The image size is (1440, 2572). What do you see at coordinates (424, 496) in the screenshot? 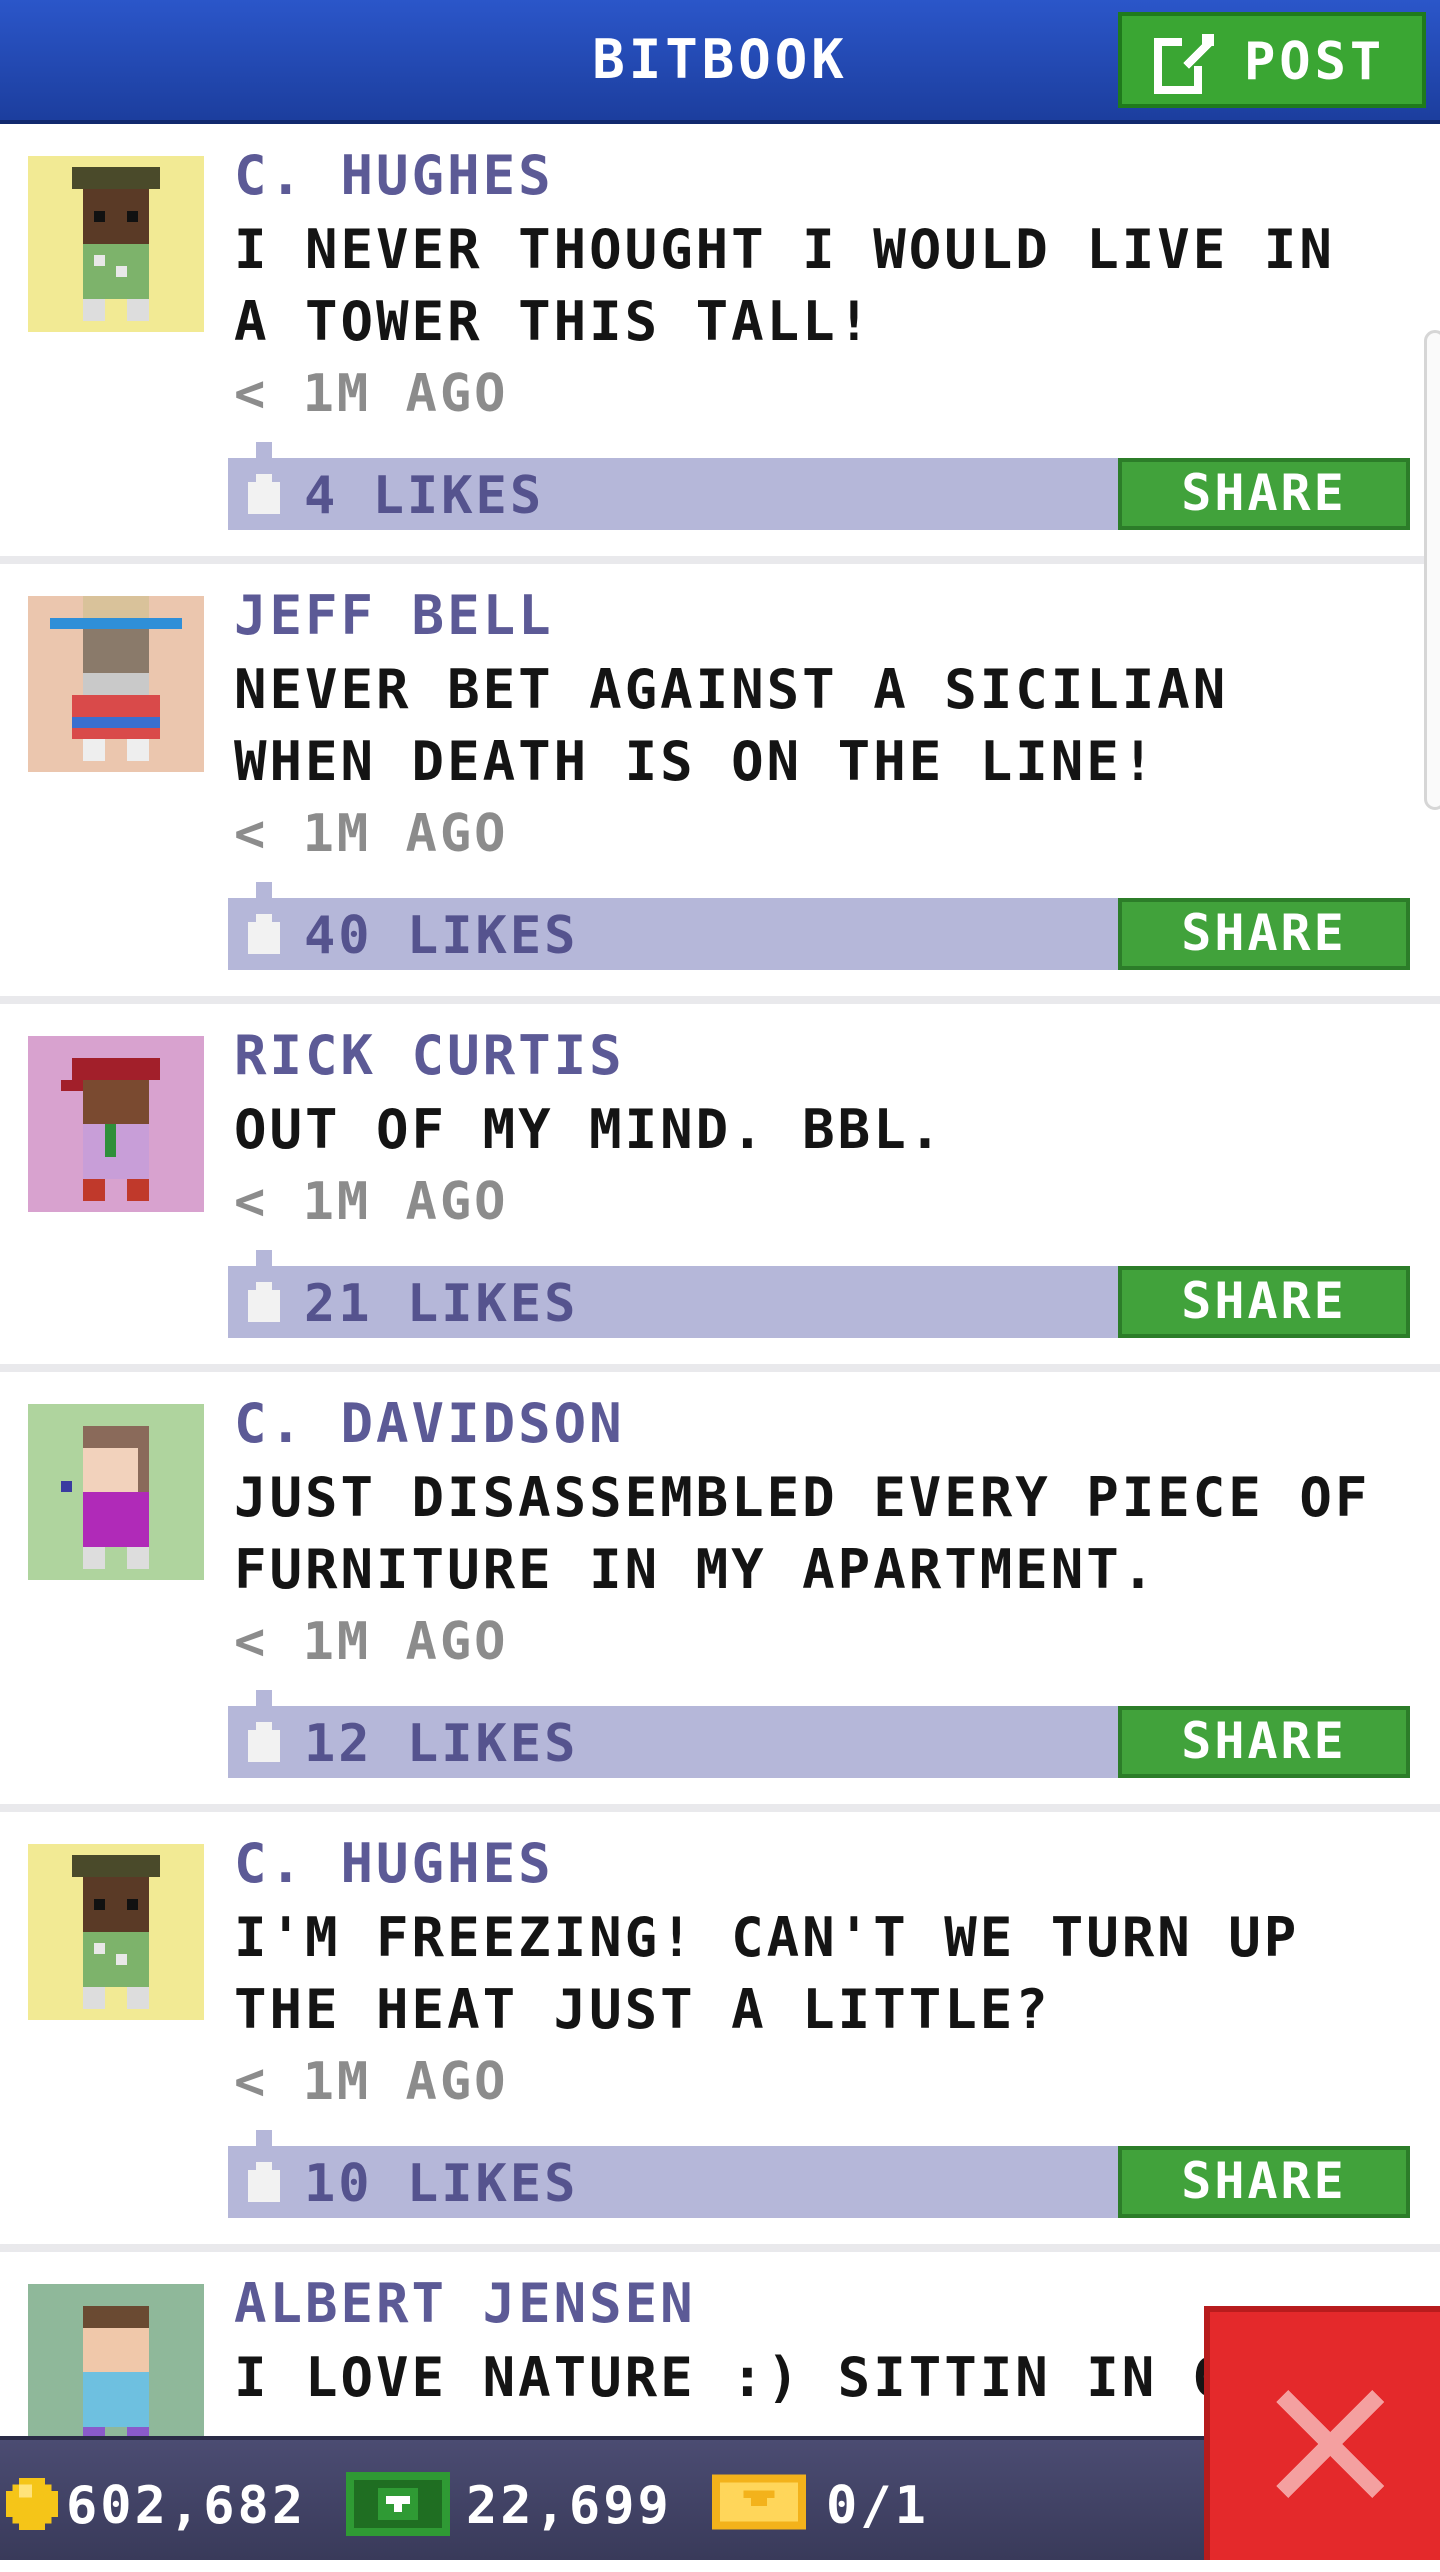
I see `like-count: 4 LIKES` at bounding box center [424, 496].